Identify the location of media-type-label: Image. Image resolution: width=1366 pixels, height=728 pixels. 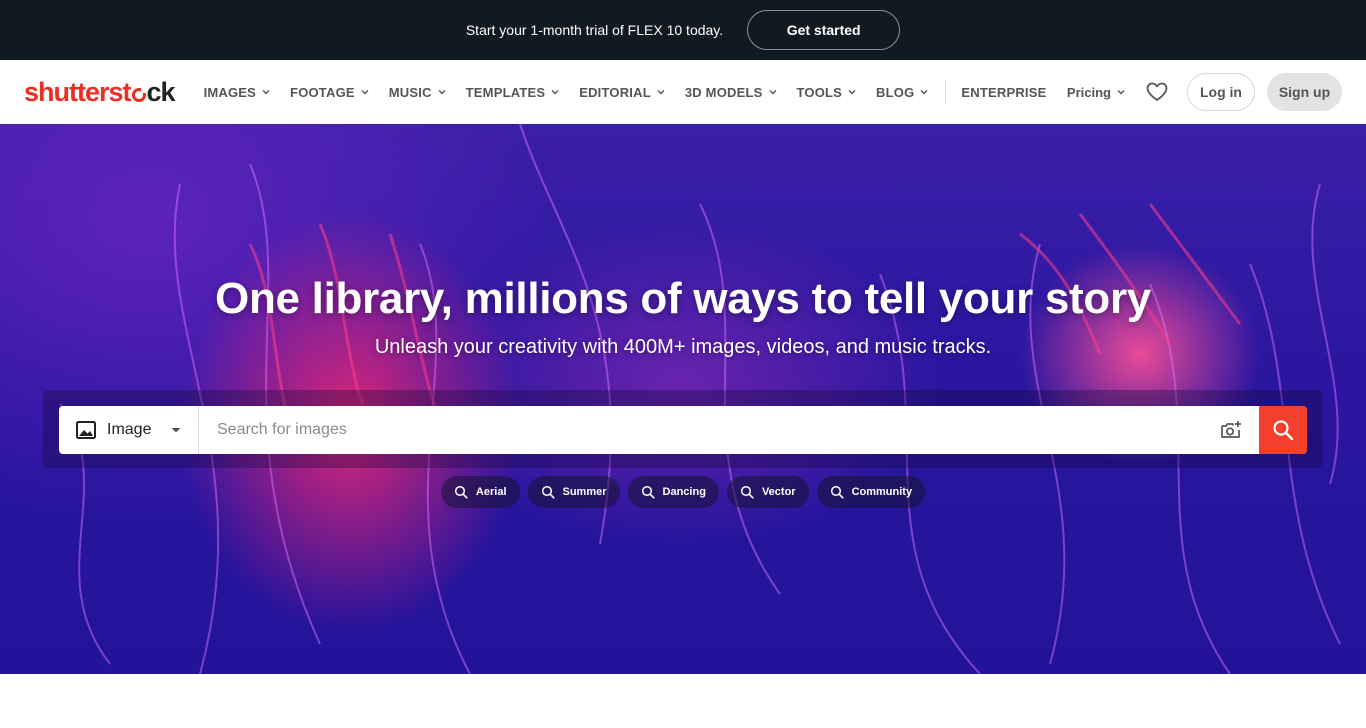
(129, 429).